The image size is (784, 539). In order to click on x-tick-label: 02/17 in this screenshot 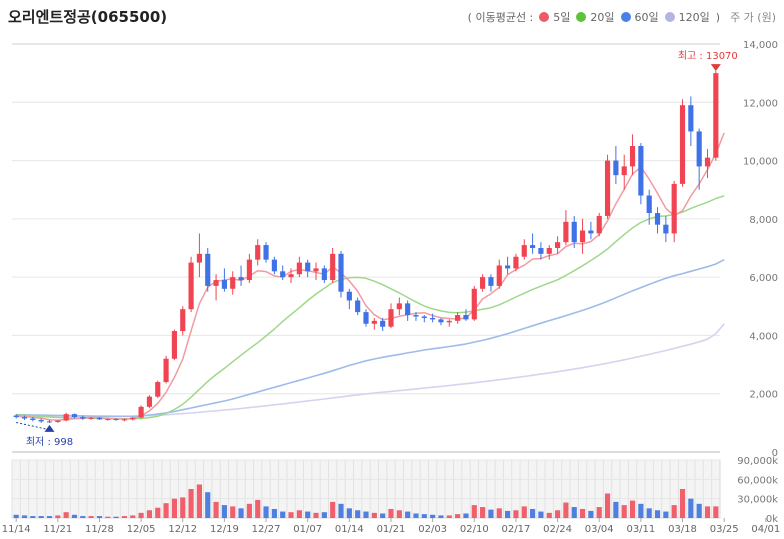, I will do `click(516, 529)`.